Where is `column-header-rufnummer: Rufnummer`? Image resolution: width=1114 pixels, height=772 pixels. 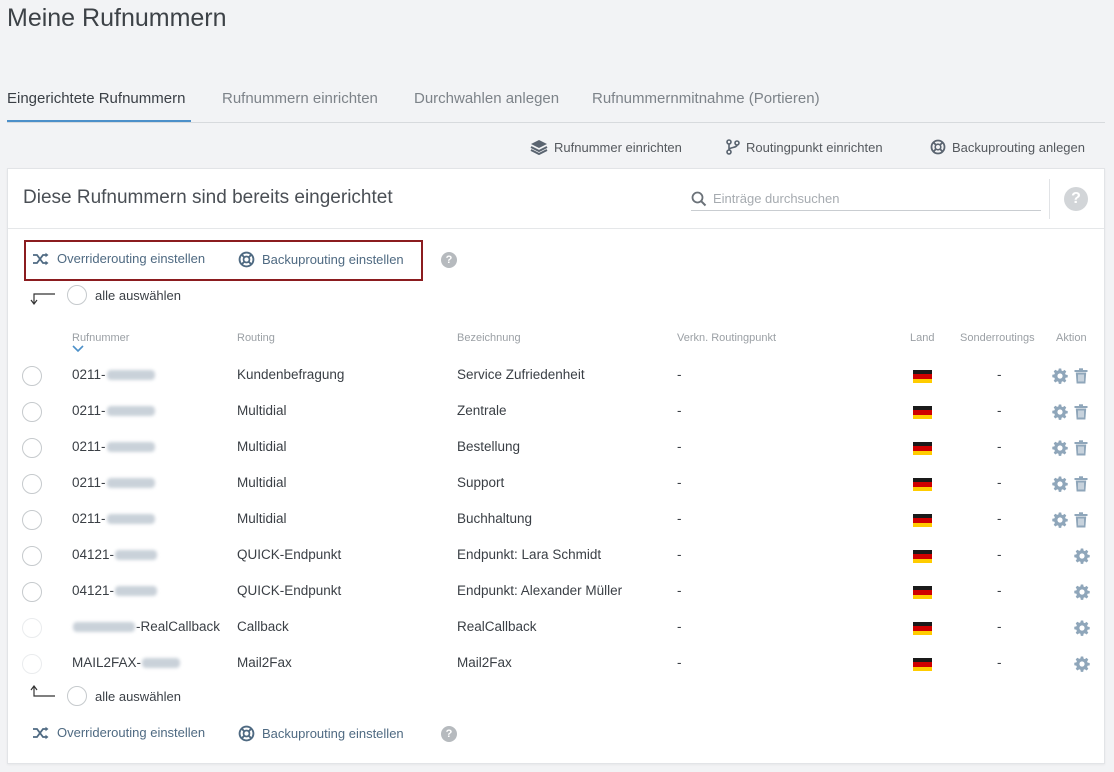
column-header-rufnummer: Rufnummer is located at coordinates (100, 338).